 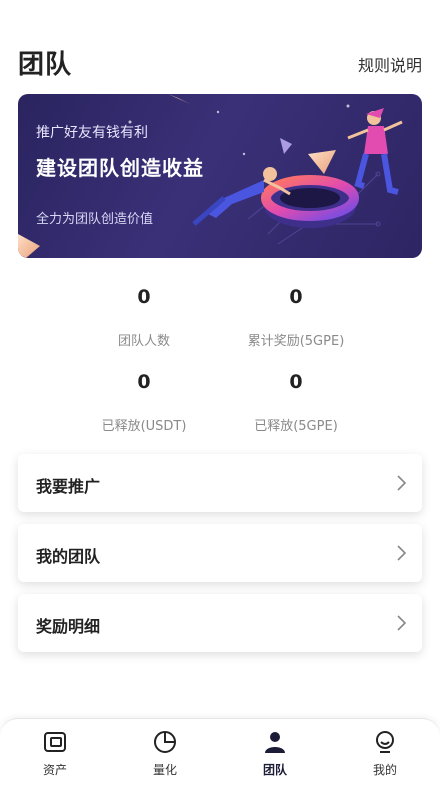 I want to click on tab-mine: 我的, so click(x=385, y=753).